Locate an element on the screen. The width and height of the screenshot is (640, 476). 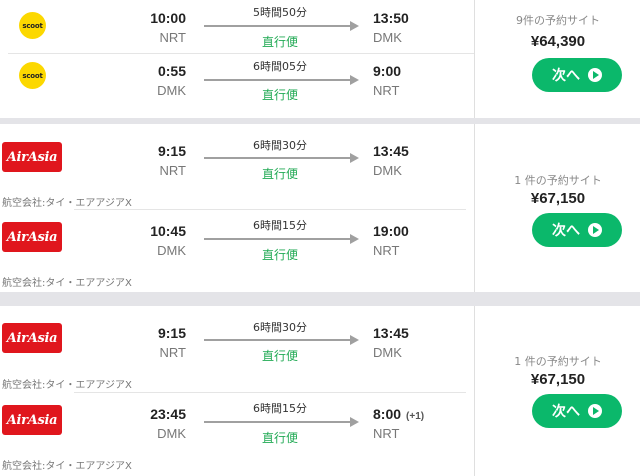
arrival-time: 9:00 is located at coordinates (387, 71).